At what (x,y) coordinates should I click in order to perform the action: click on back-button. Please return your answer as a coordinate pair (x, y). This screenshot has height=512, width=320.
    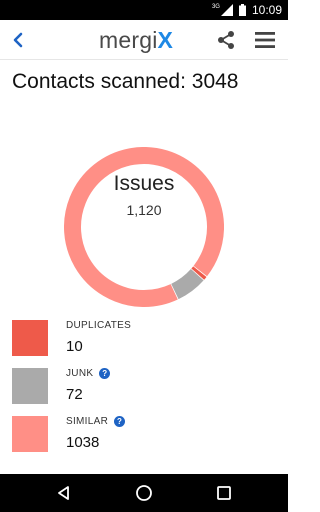
    Looking at the image, I should click on (18, 40).